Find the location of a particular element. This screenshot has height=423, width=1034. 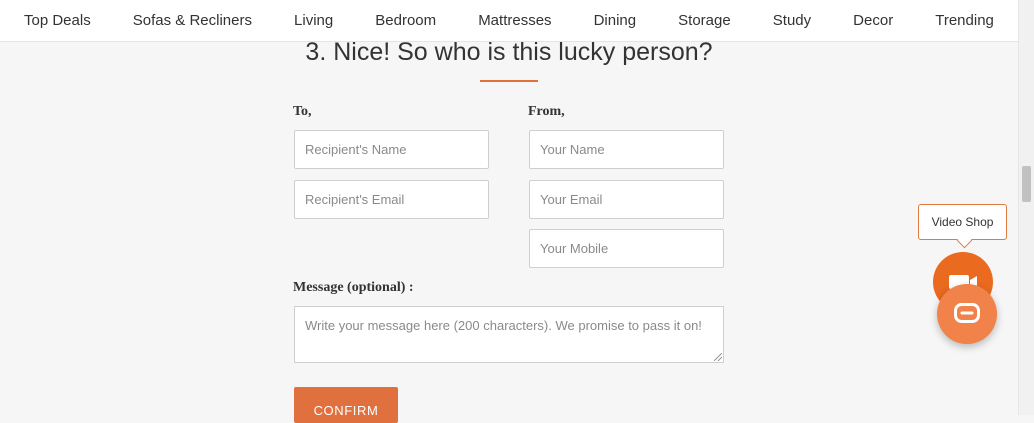

recipient-name-input is located at coordinates (391, 149).